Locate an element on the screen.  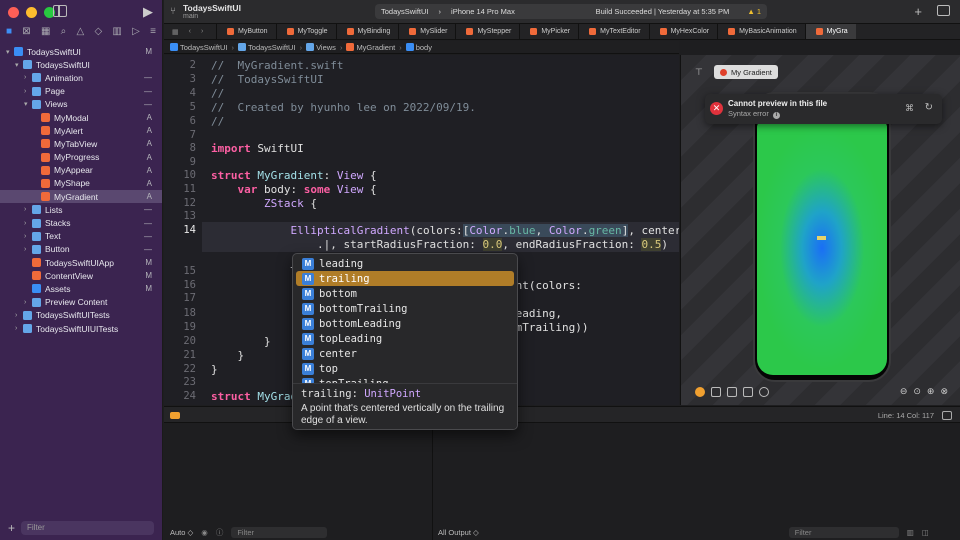
line-number: 9 is located at coordinates (181, 162).